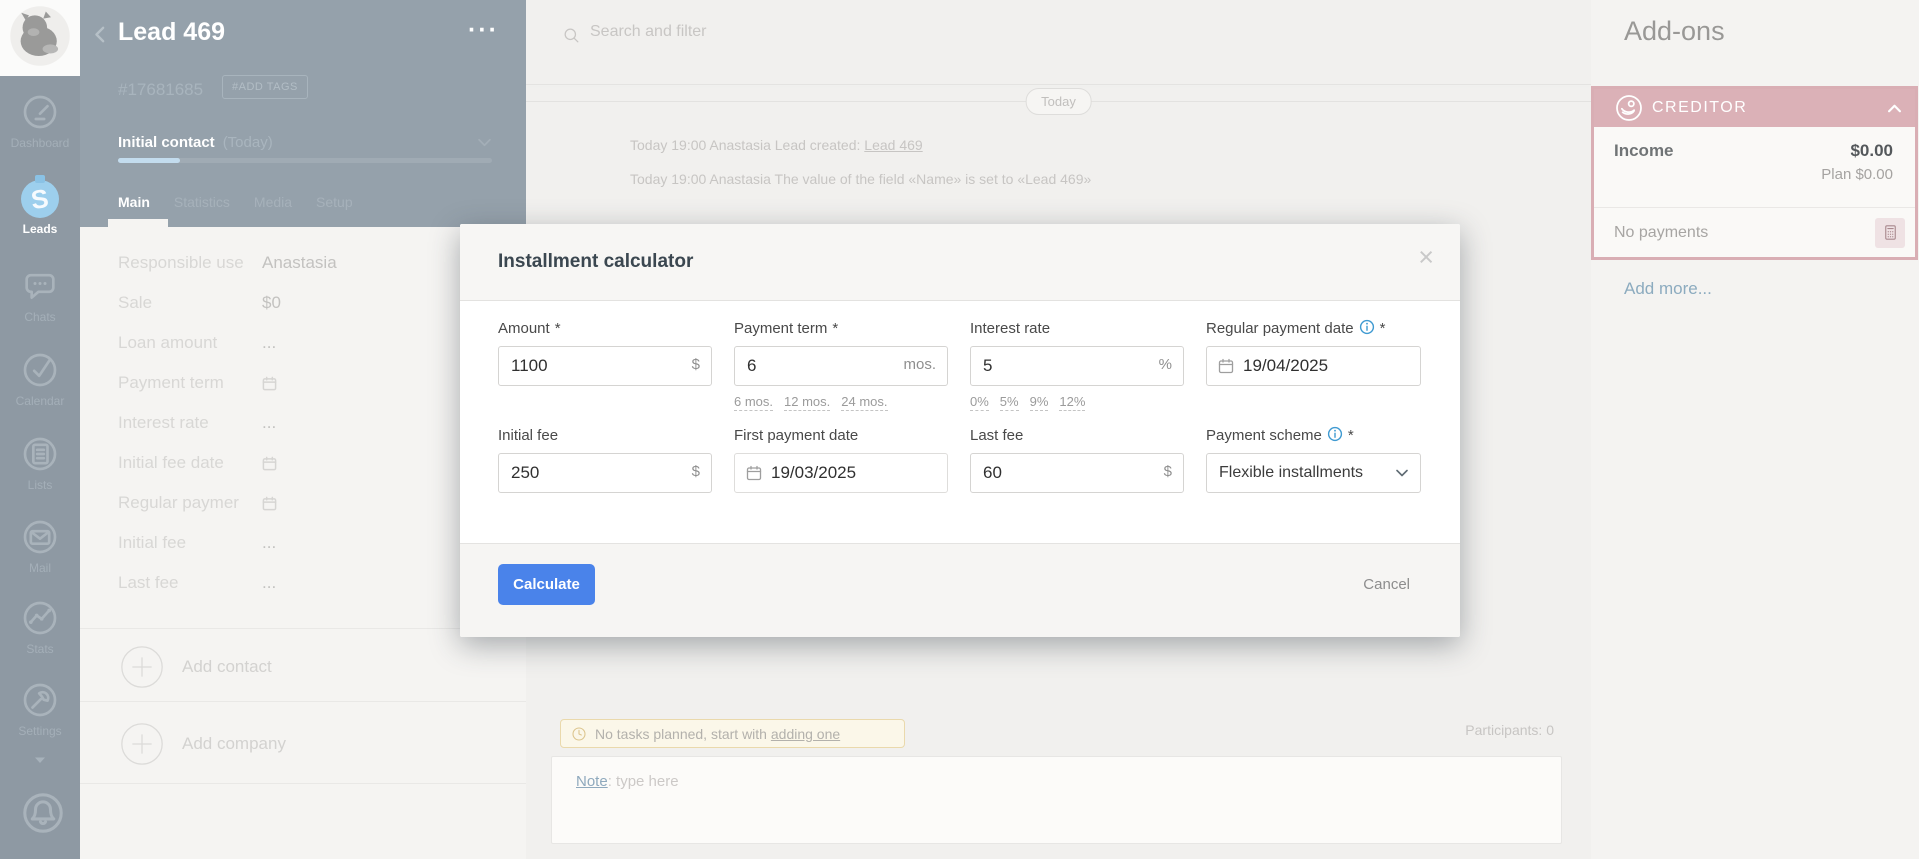 The image size is (1919, 859). I want to click on add-company-button: Add company, so click(203, 744).